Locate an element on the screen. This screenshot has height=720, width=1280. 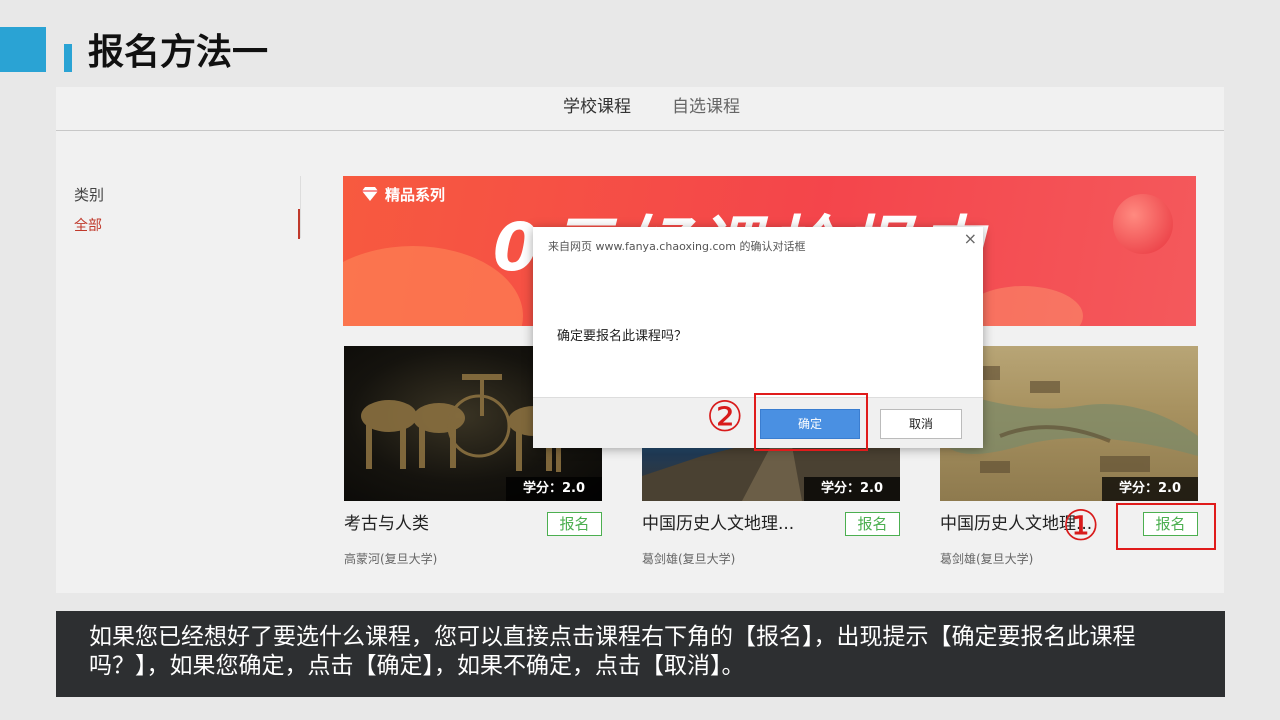
diamond-icon is located at coordinates (370, 196).